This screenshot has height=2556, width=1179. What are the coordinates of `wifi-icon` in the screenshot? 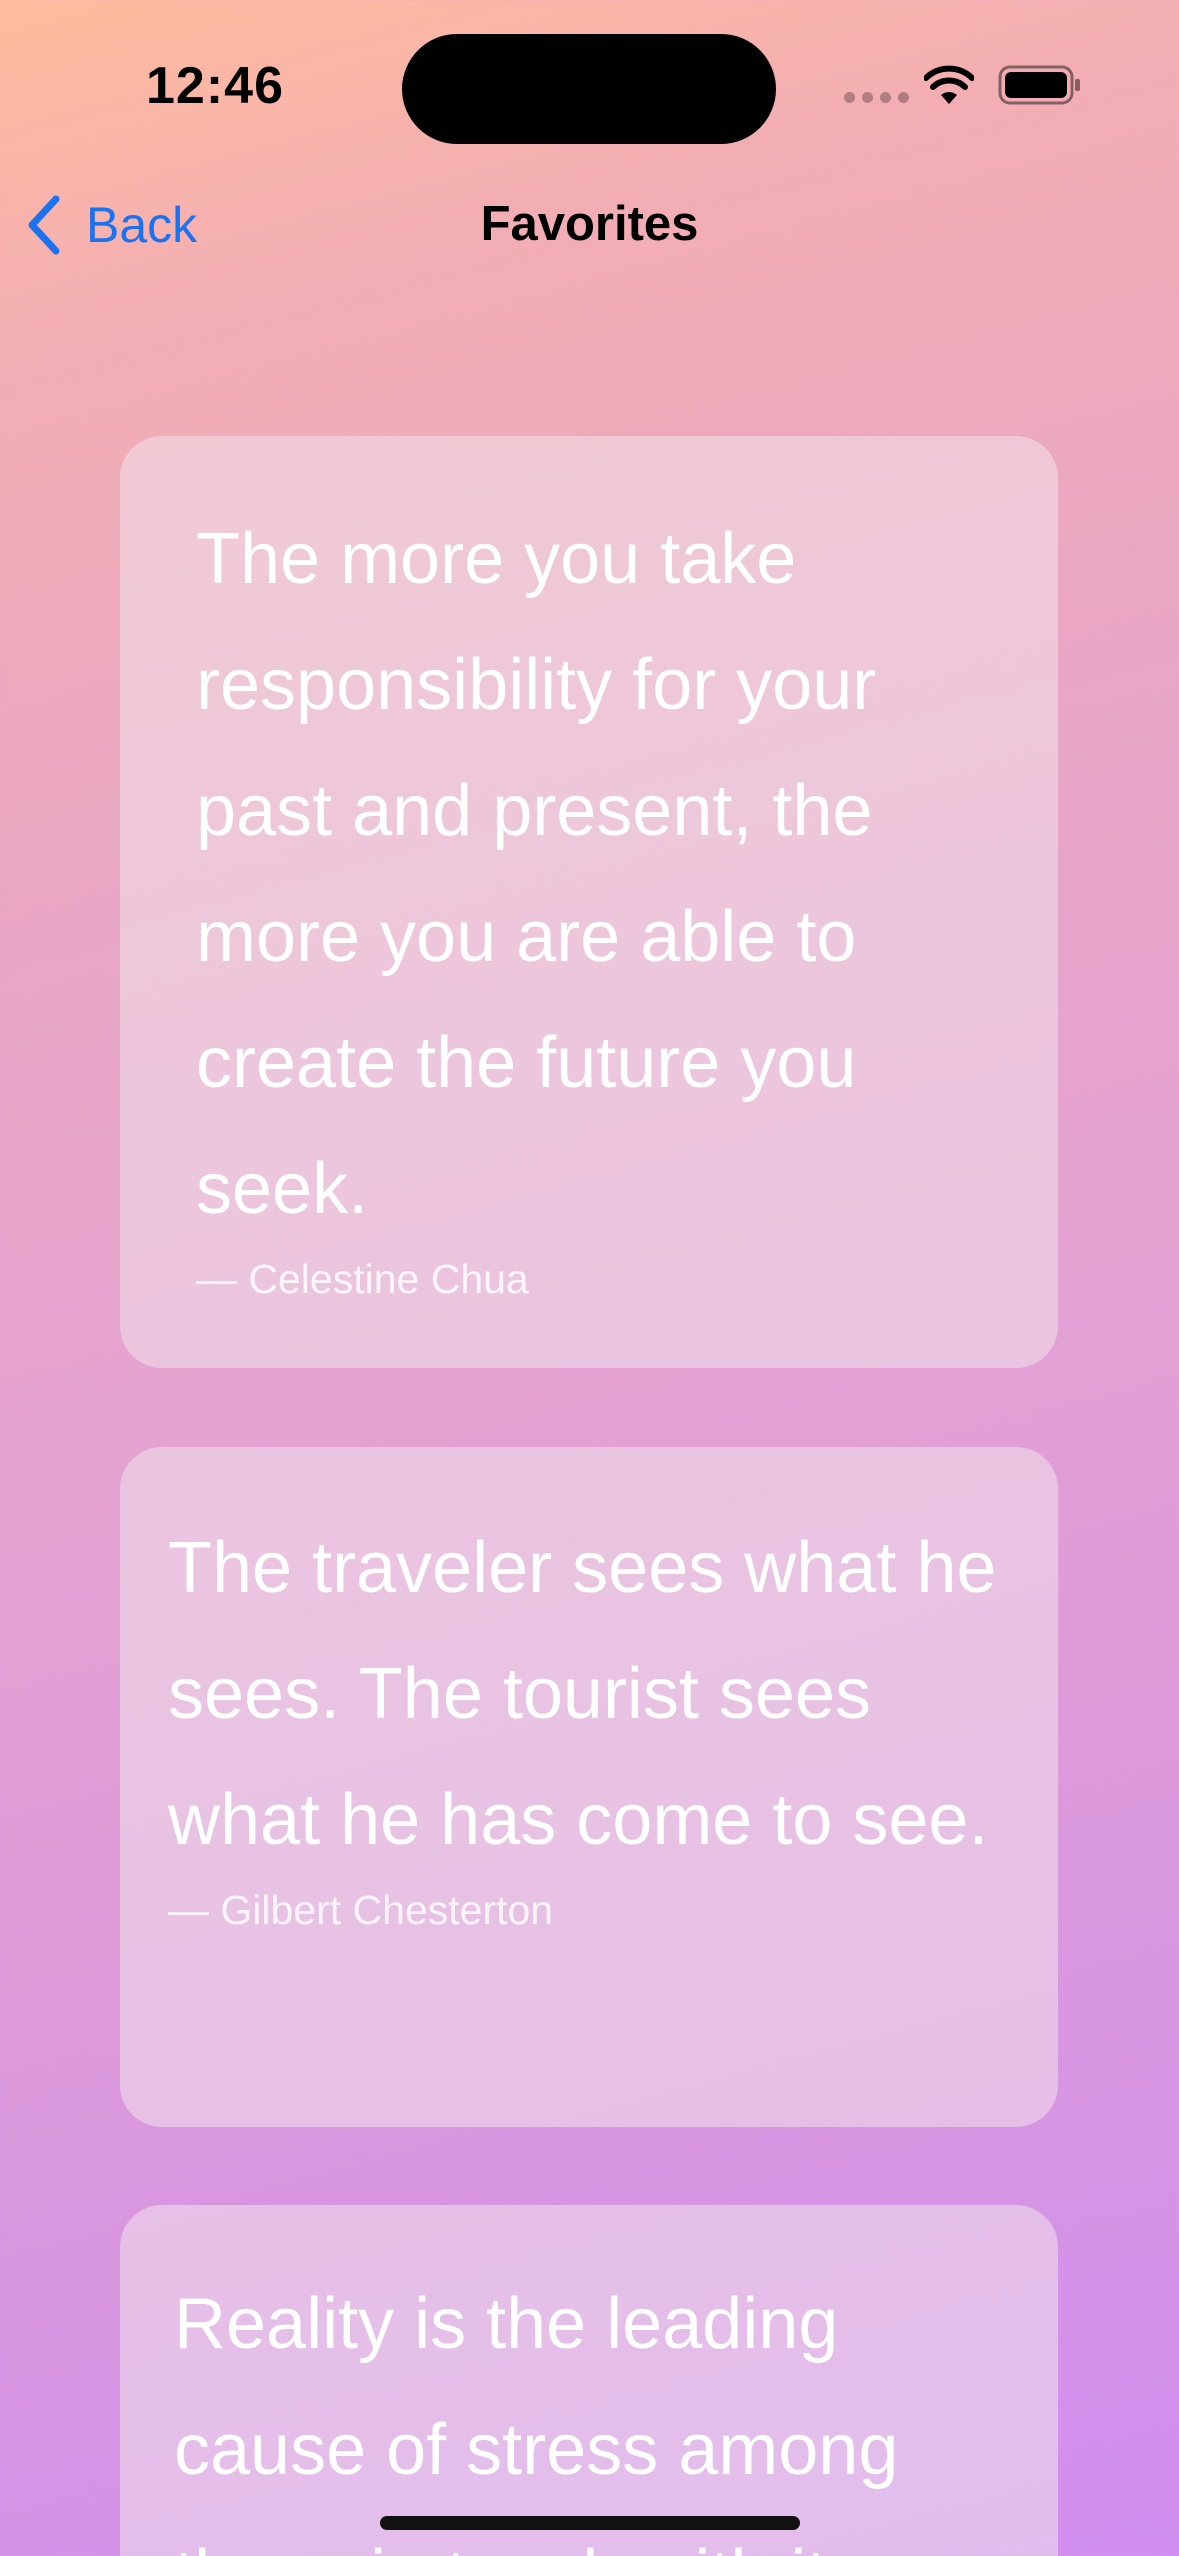 It's located at (949, 84).